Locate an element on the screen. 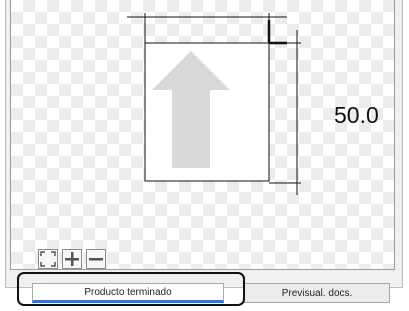  fit-to-window-icon is located at coordinates (48, 259).